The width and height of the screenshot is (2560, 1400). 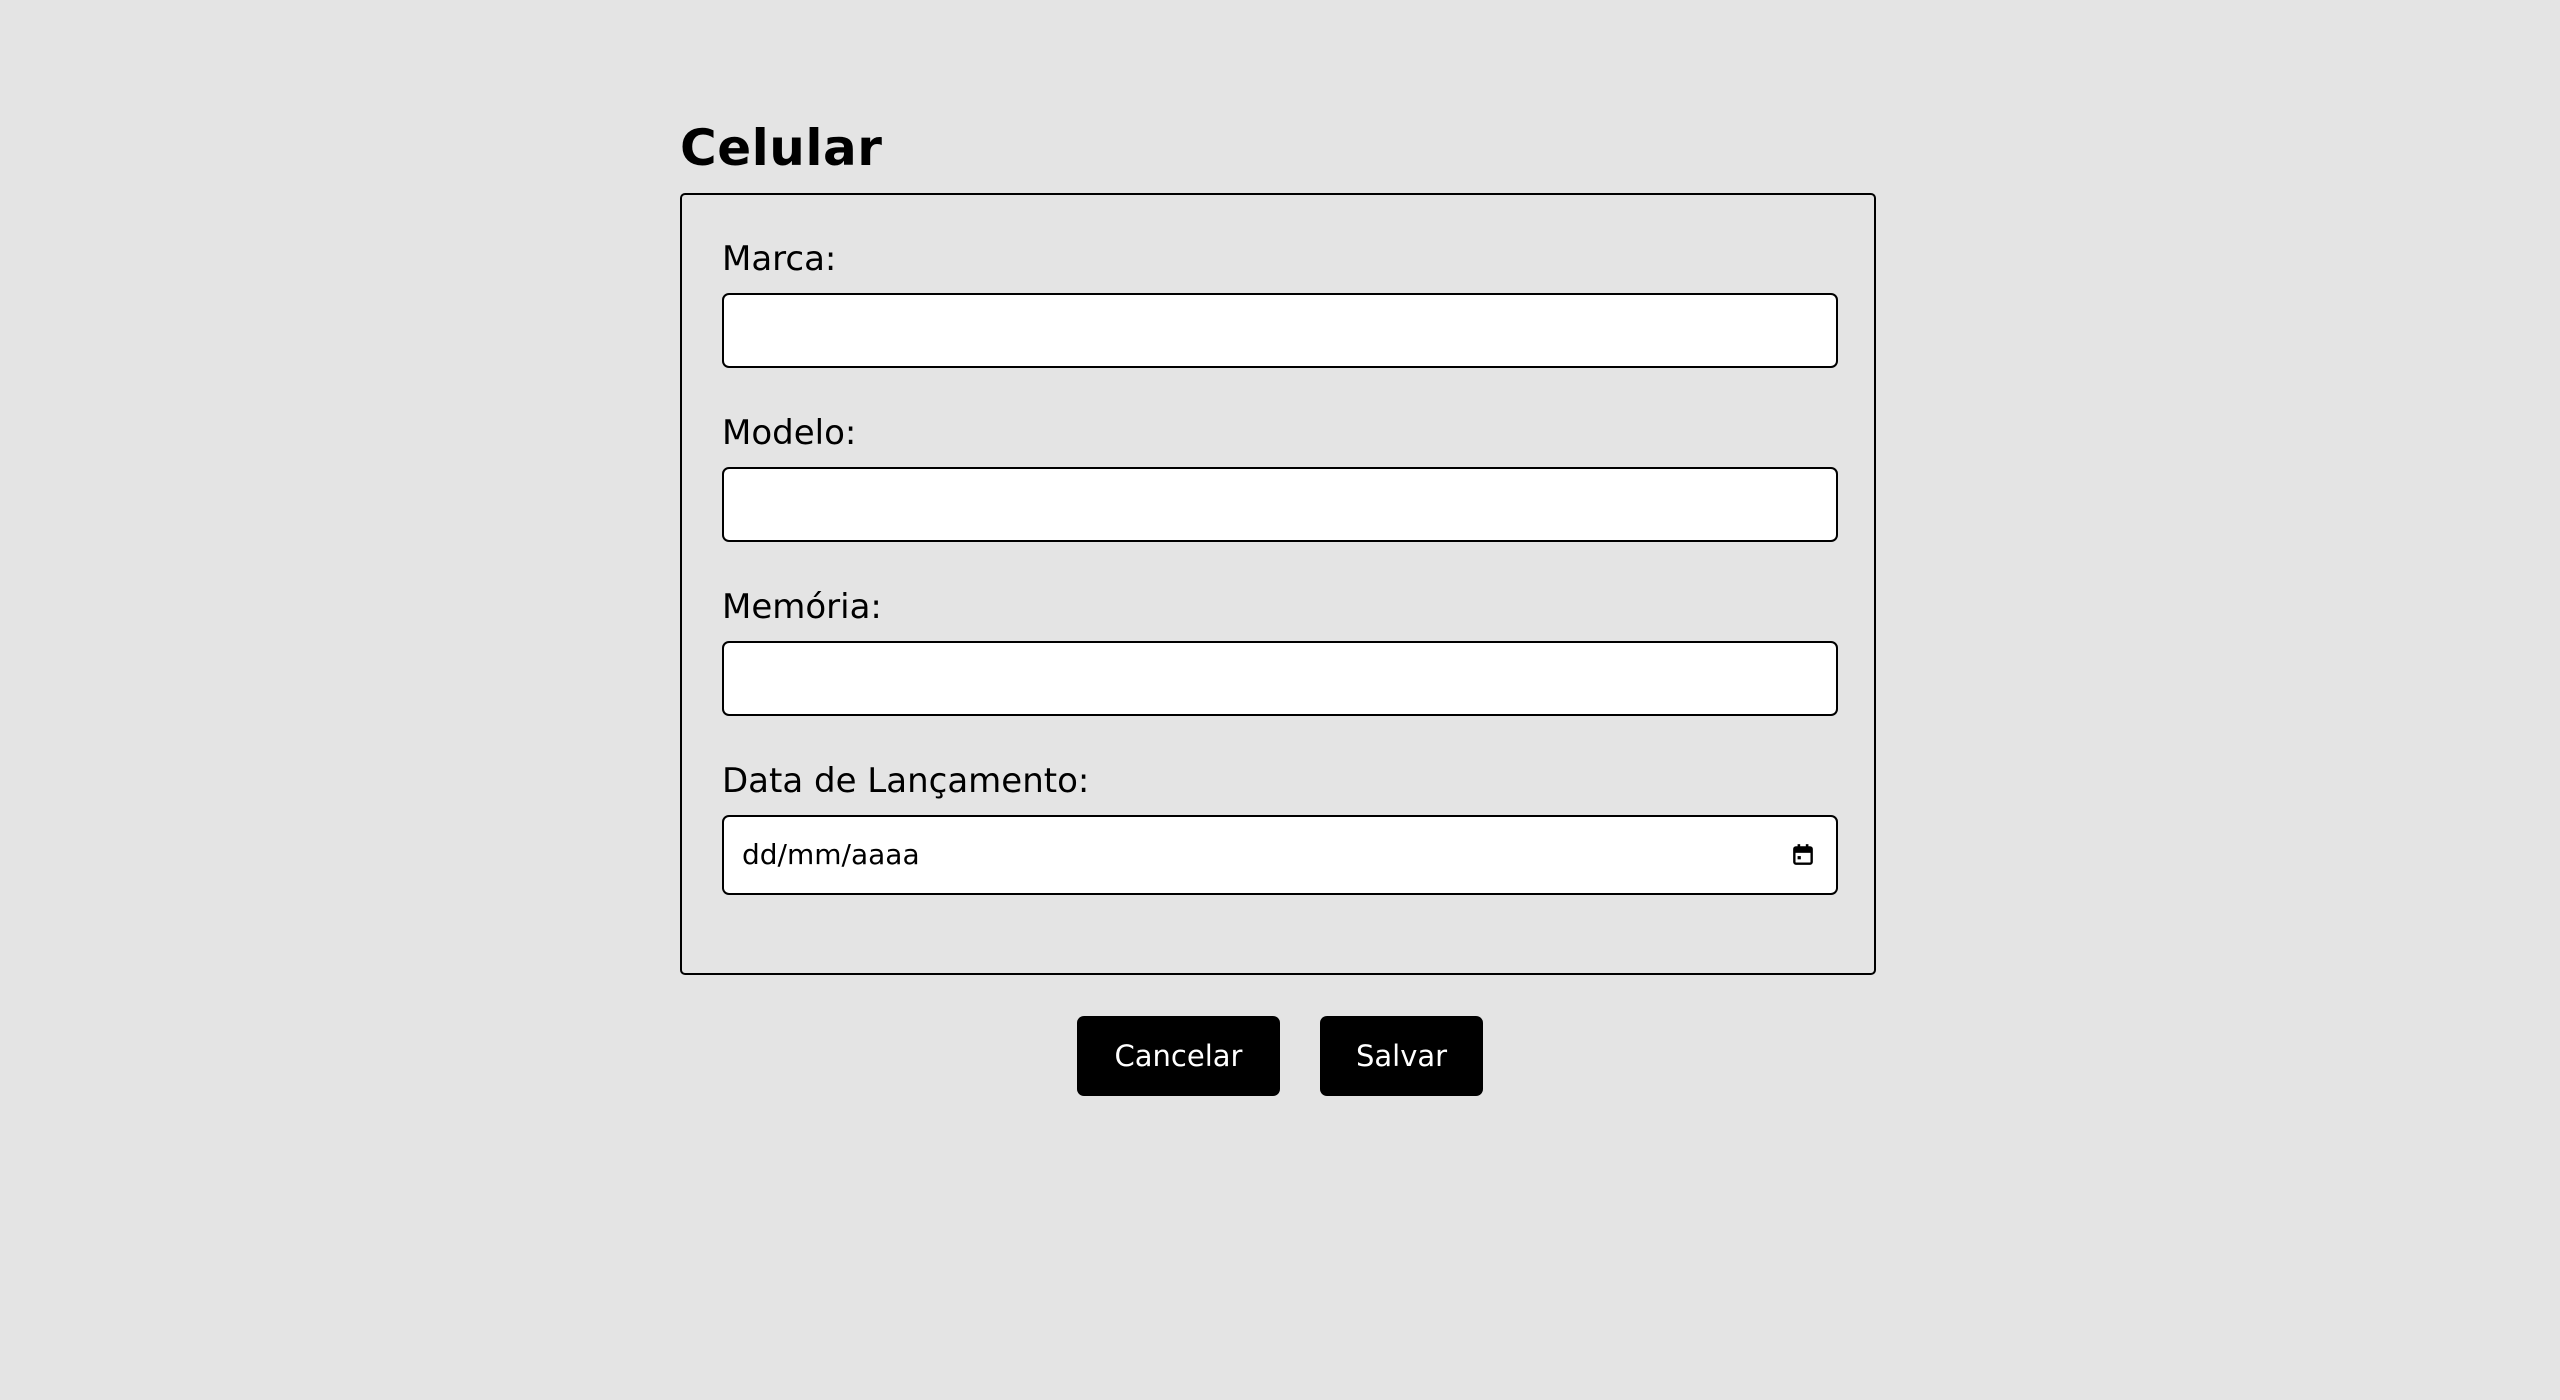 I want to click on brand-label: Marca:, so click(x=779, y=259).